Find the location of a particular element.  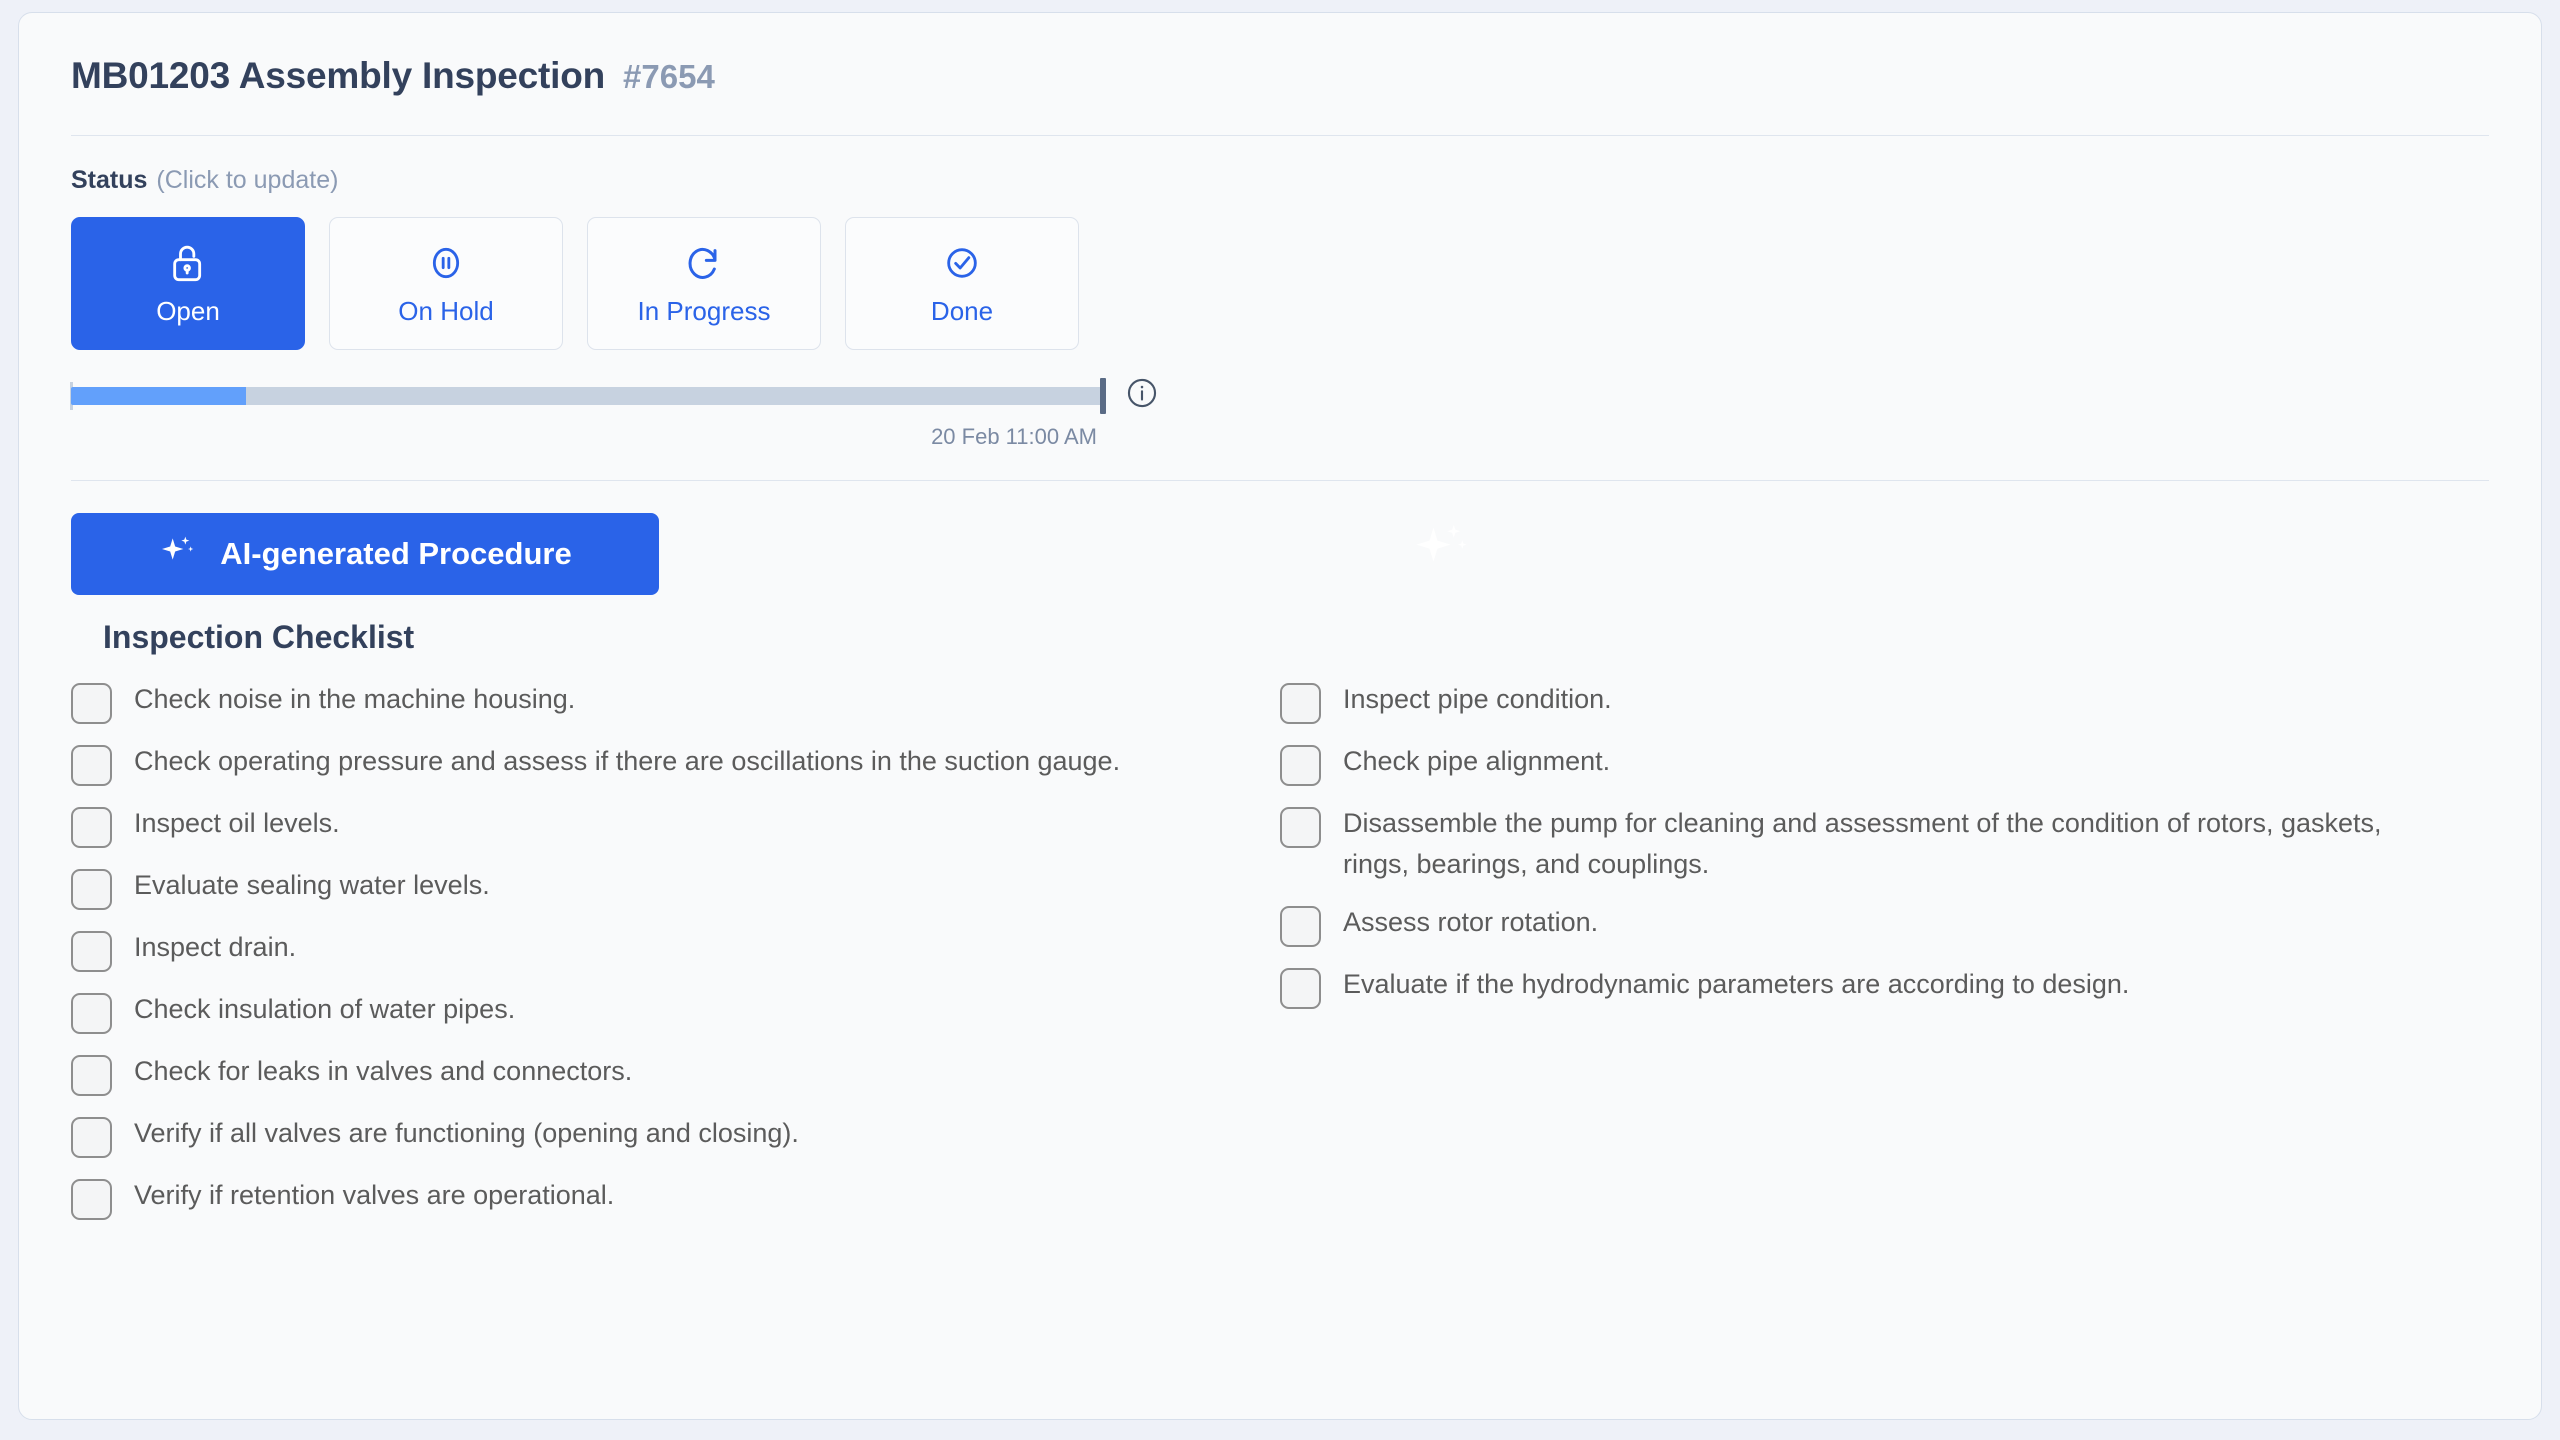

status-button-in-progress: In Progress is located at coordinates (704, 283).